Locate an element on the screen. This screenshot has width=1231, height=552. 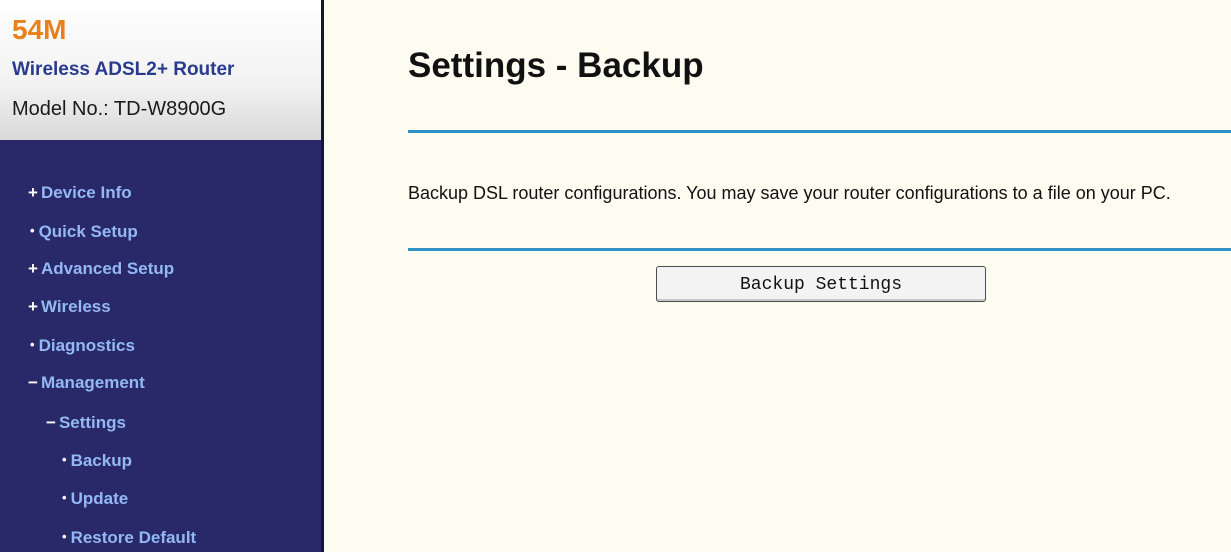
sidebar-item-label: Quick Setup is located at coordinates (88, 231).